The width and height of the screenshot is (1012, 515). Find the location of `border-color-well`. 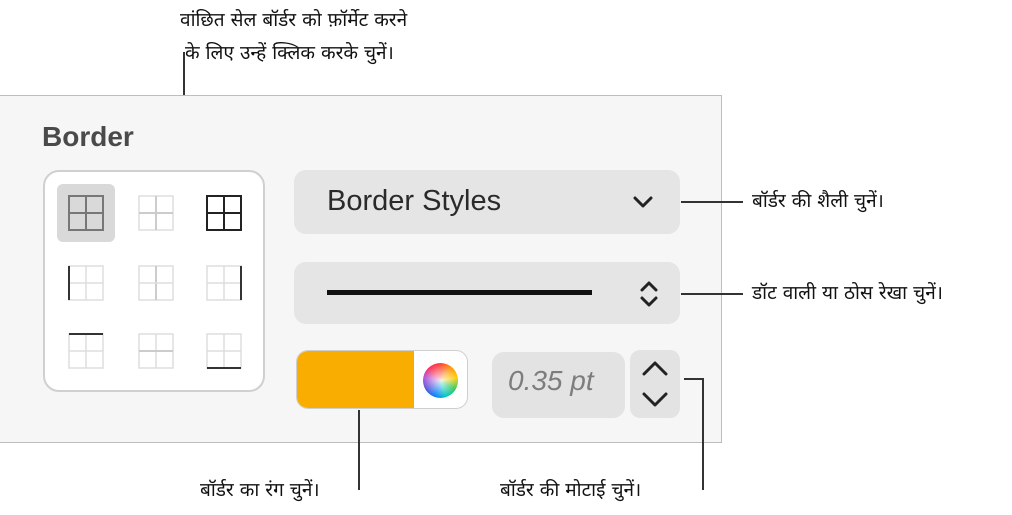

border-color-well is located at coordinates (382, 379).